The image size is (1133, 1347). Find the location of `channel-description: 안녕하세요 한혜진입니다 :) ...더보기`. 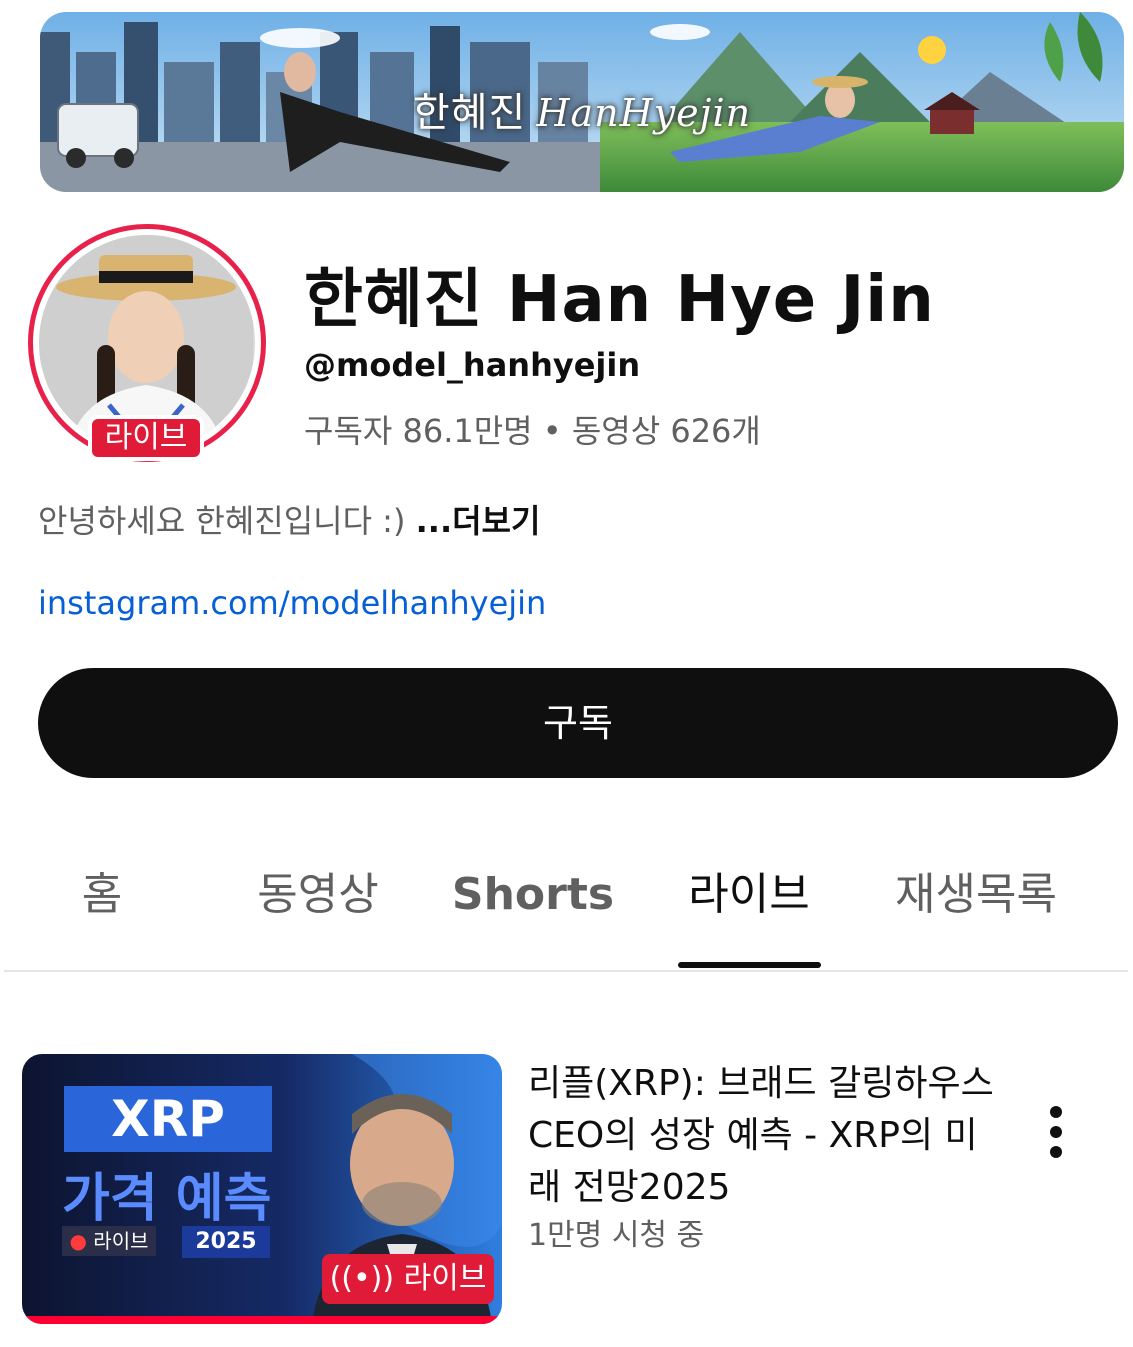

channel-description: 안녕하세요 한혜진입니다 :) ...더보기 is located at coordinates (289, 519).